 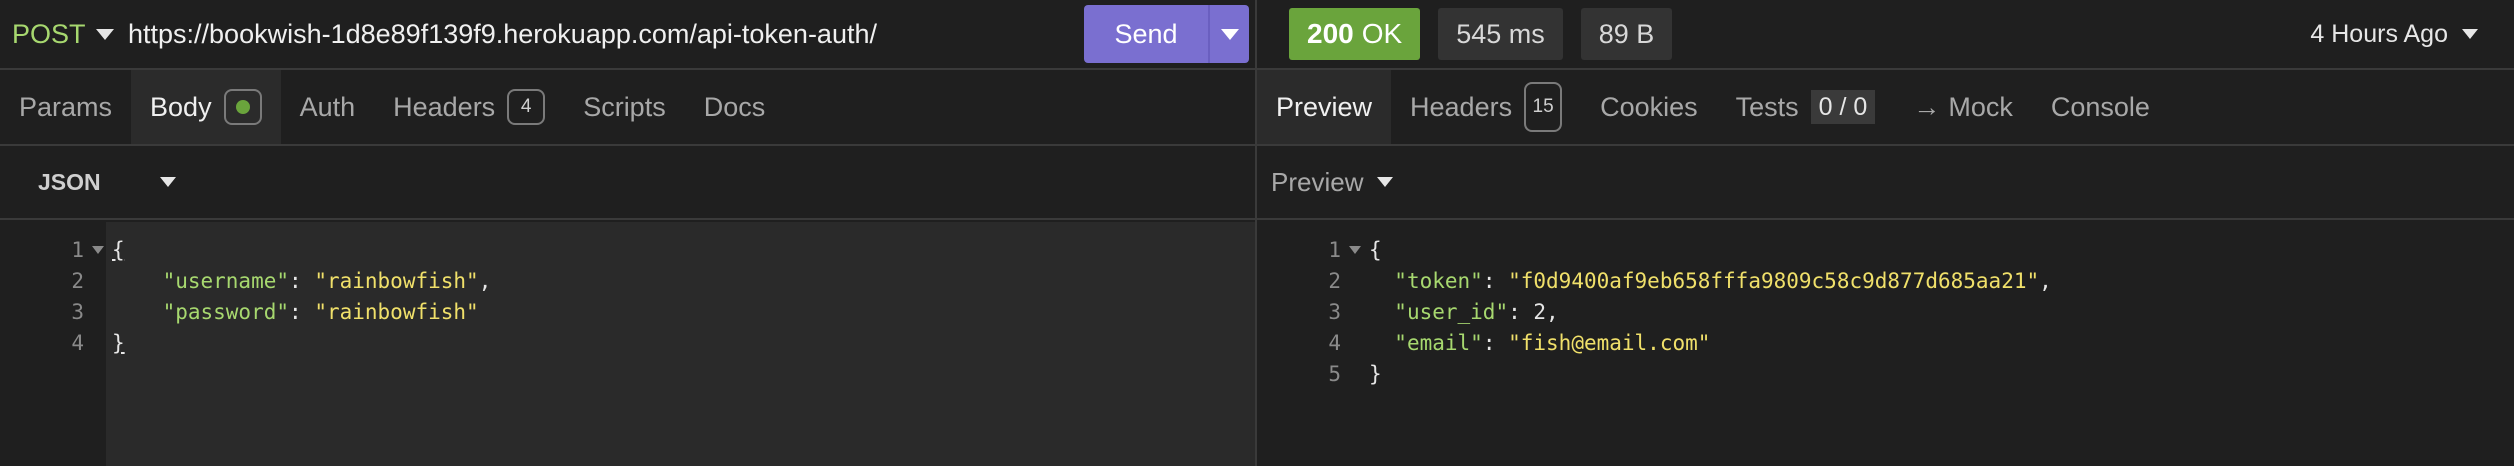 I want to click on headers-count-badge: 4, so click(x=526, y=107).